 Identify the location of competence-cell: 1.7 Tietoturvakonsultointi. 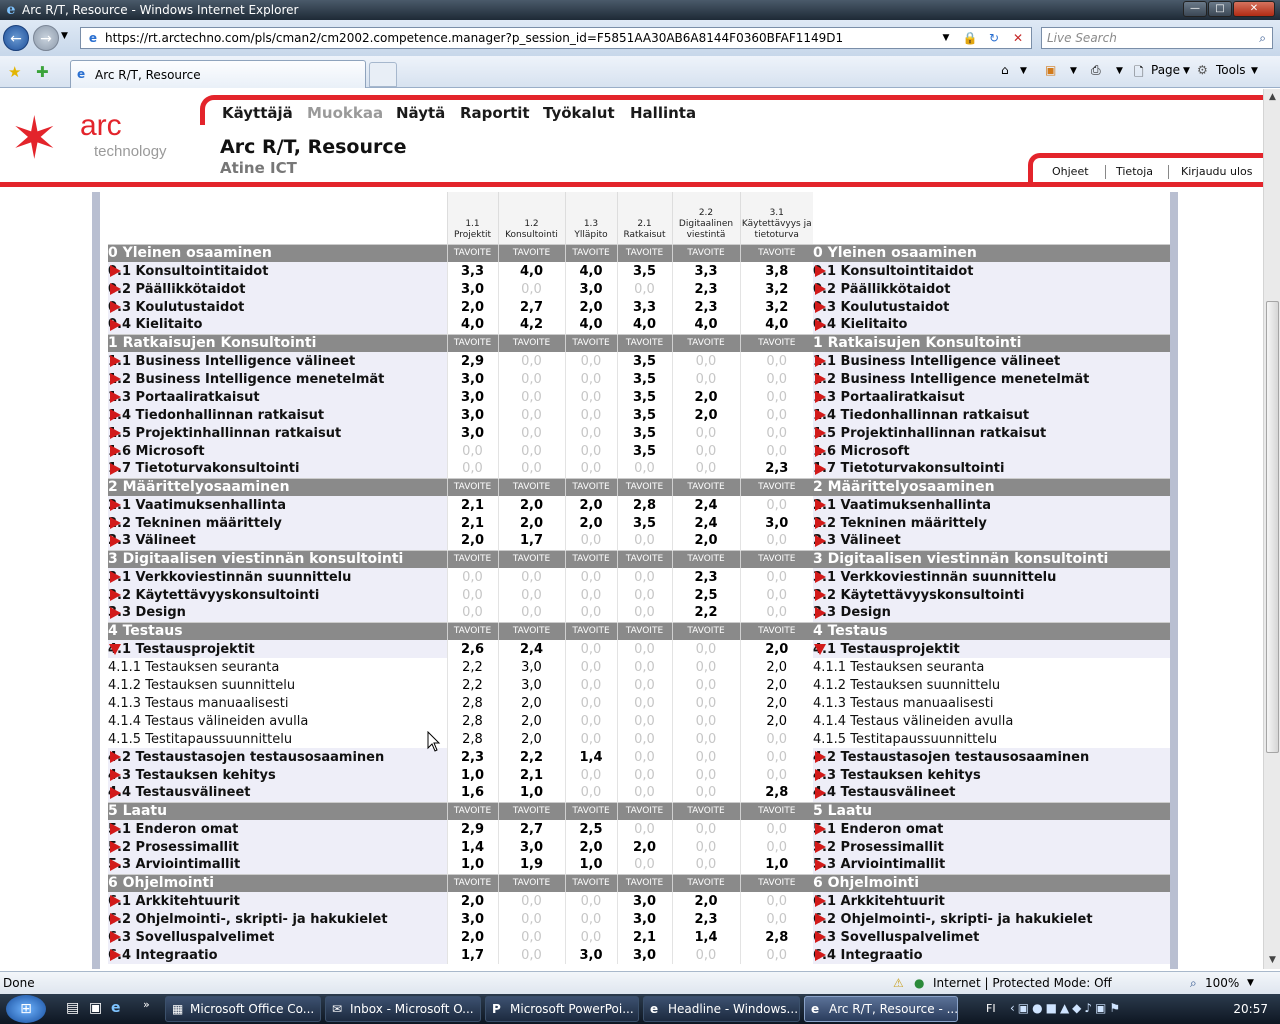
(277, 469).